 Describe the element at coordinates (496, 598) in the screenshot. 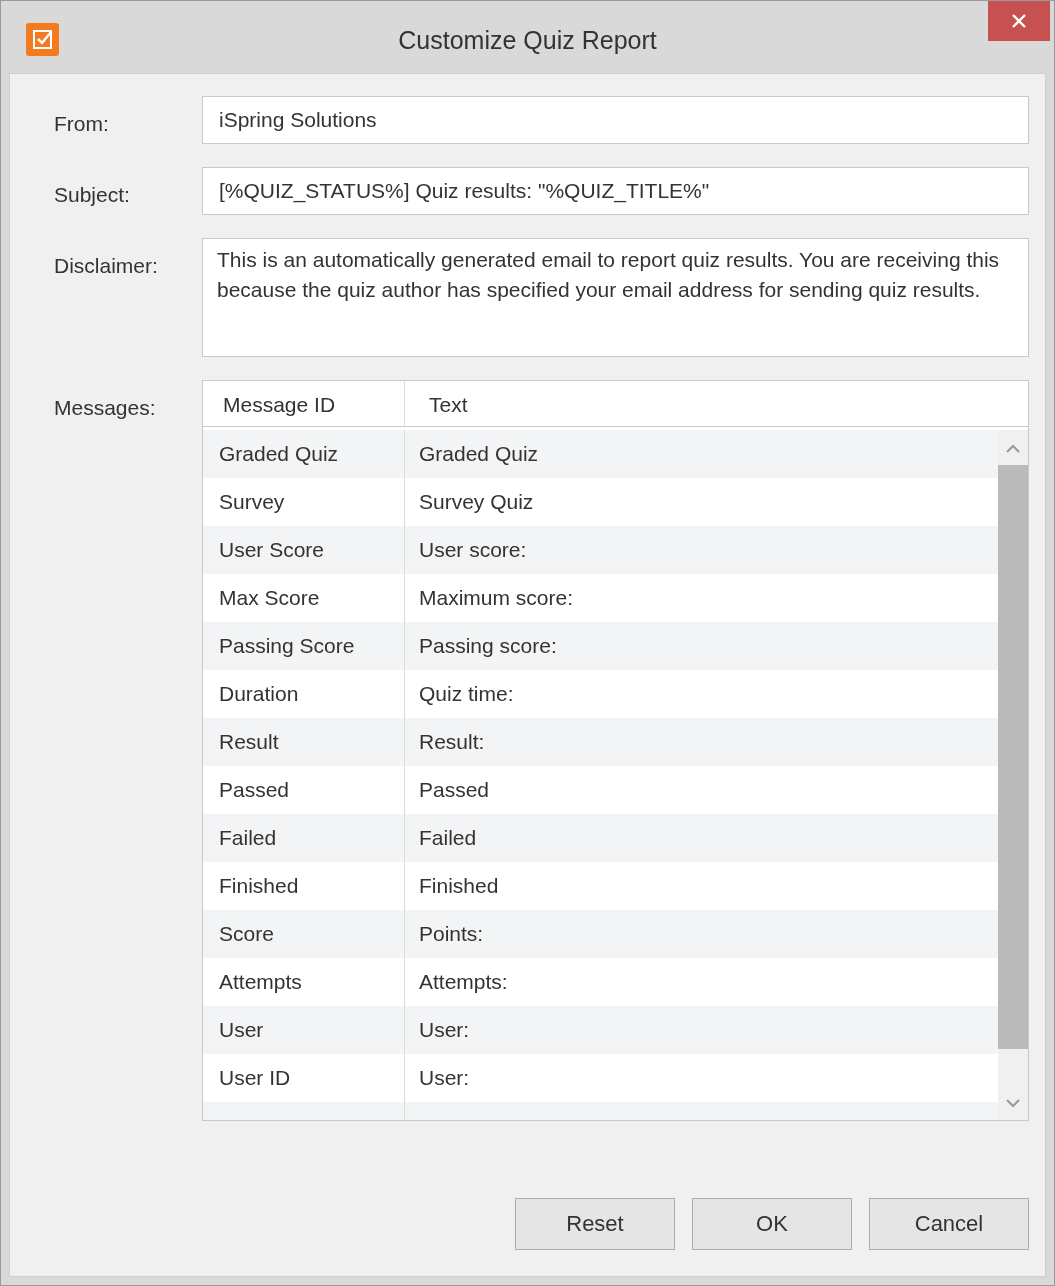

I see `table-cell-text: Maximum score:` at that location.